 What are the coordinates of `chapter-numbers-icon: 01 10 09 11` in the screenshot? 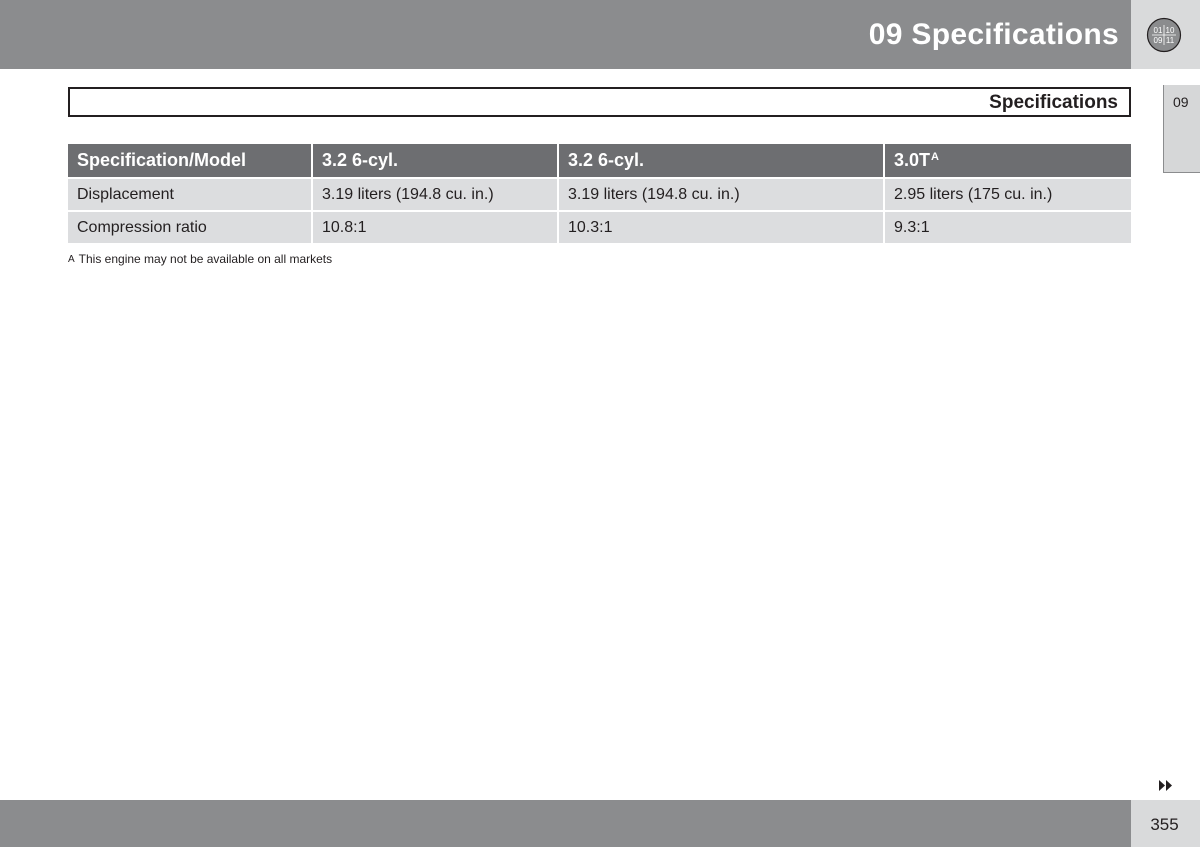 It's located at (1164, 35).